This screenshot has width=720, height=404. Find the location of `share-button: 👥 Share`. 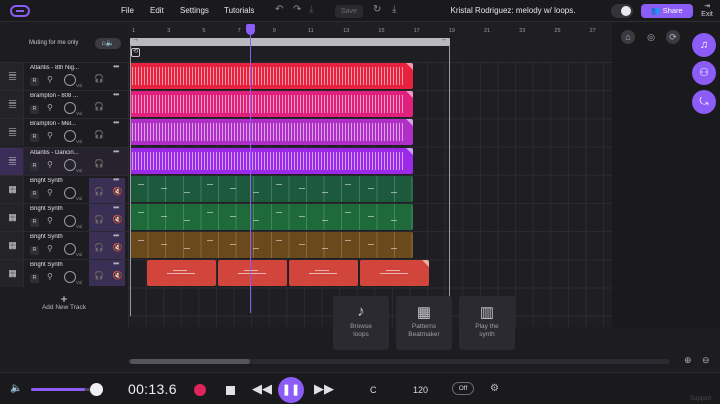

share-button: 👥 Share is located at coordinates (667, 11).